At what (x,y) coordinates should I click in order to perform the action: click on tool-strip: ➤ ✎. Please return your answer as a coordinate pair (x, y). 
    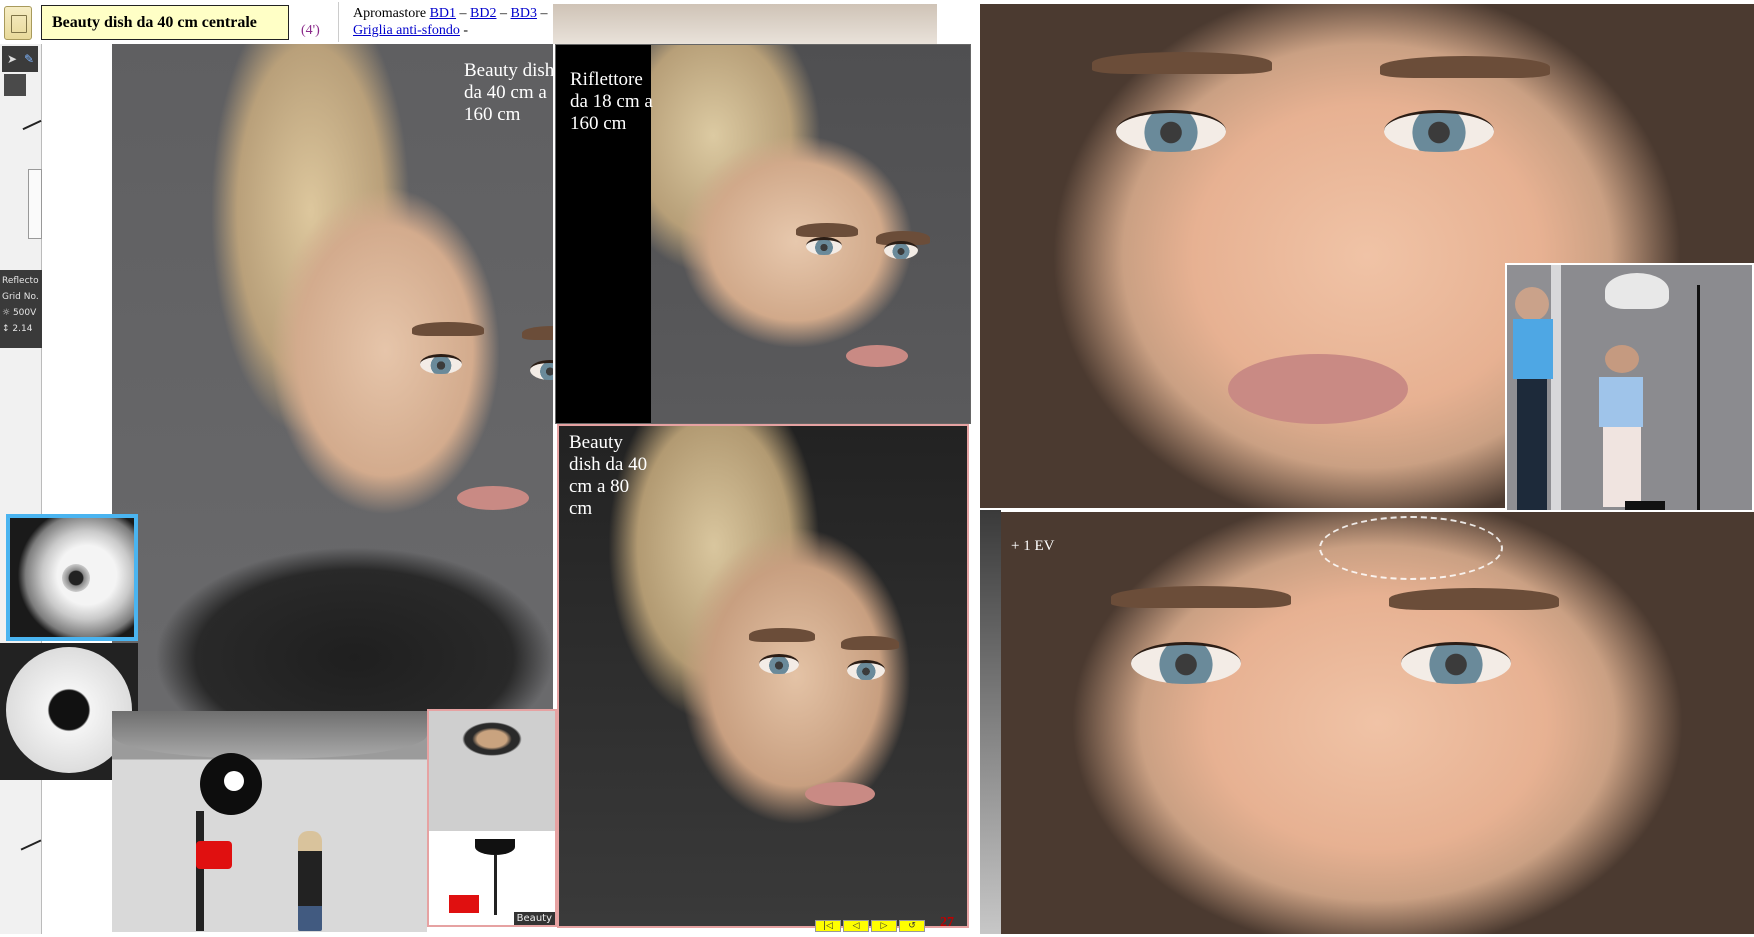
    Looking at the image, I should click on (21, 489).